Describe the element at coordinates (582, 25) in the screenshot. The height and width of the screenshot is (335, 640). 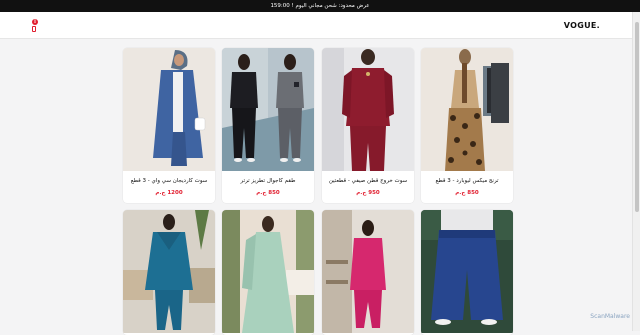
I see `logo: VOGUE.` at that location.